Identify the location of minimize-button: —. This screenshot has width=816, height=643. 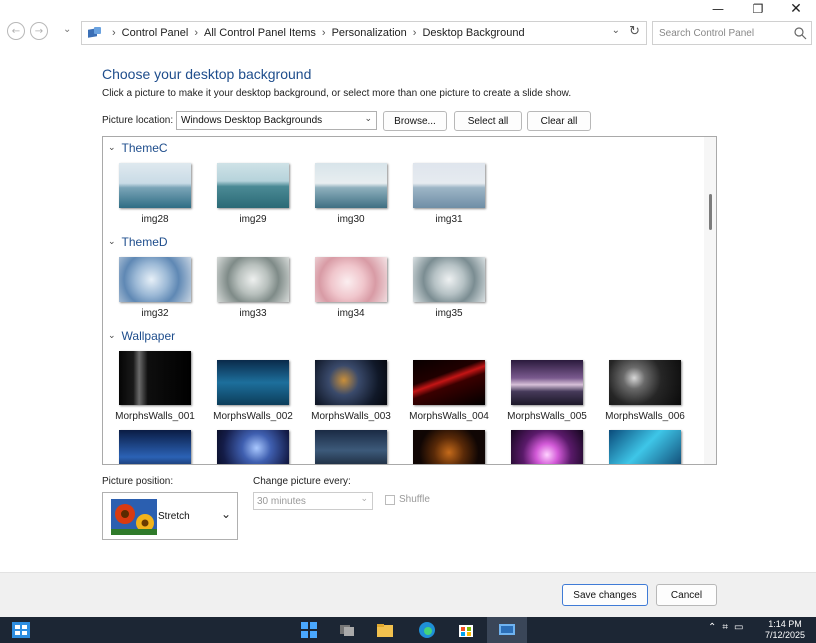
(718, 9).